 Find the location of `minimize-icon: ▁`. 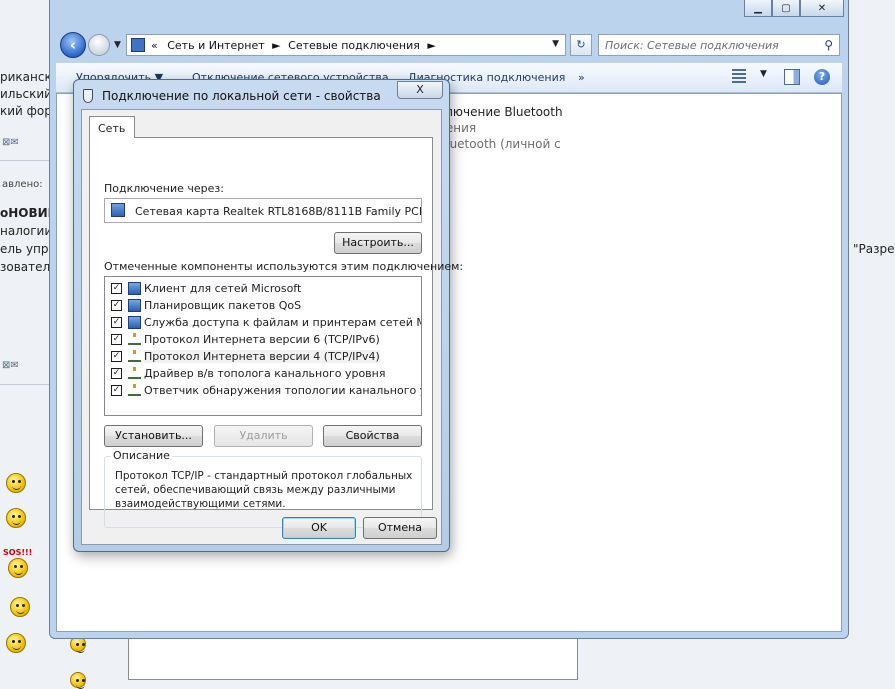

minimize-icon: ▁ is located at coordinates (758, 8).